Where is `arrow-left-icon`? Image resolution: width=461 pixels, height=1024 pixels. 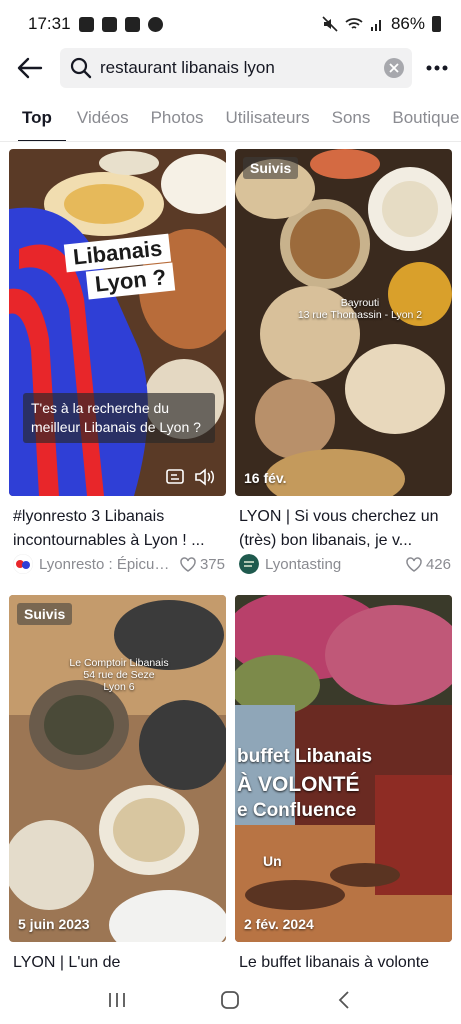
arrow-left-icon is located at coordinates (30, 68).